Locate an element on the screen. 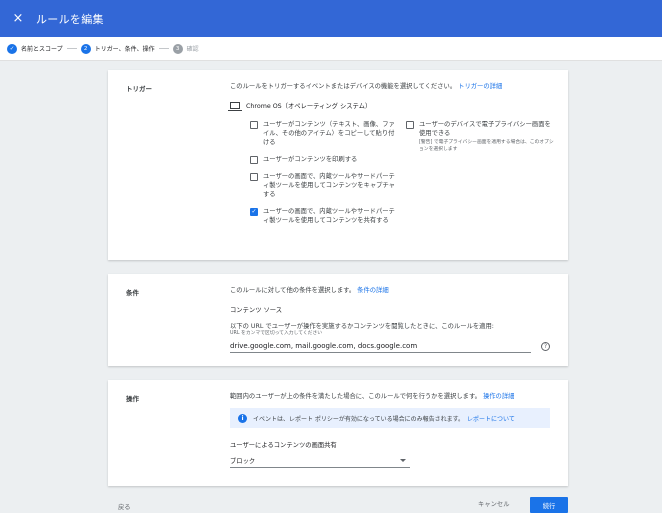 The width and height of the screenshot is (662, 513). copy-paste-checkbox is located at coordinates (254, 125).